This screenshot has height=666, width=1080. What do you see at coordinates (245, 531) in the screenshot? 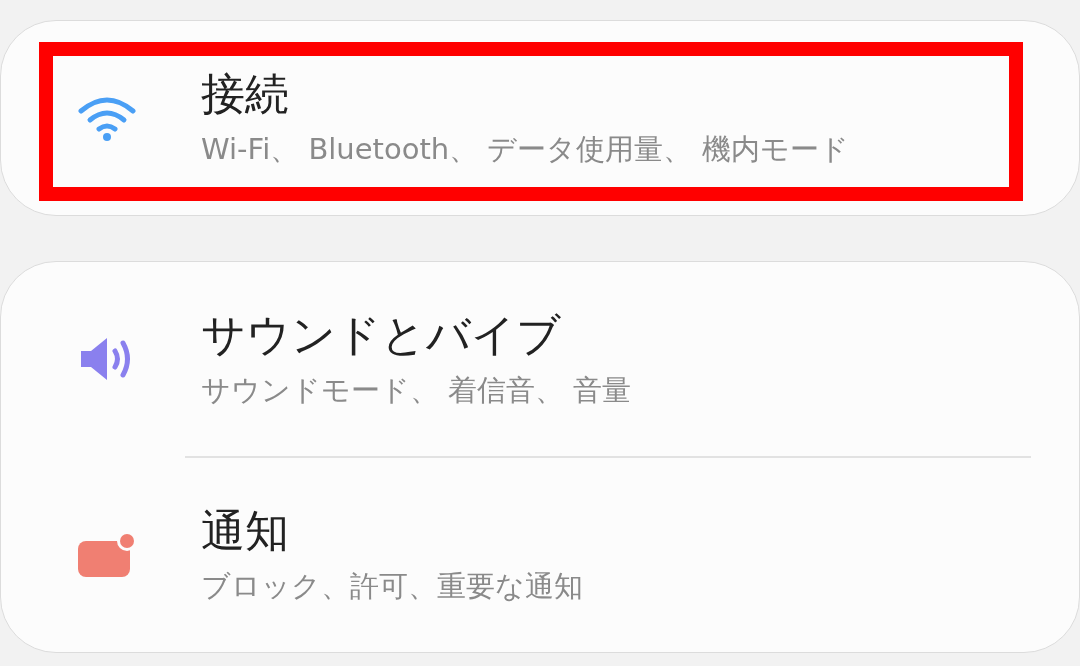
I see `item-title: 通知` at bounding box center [245, 531].